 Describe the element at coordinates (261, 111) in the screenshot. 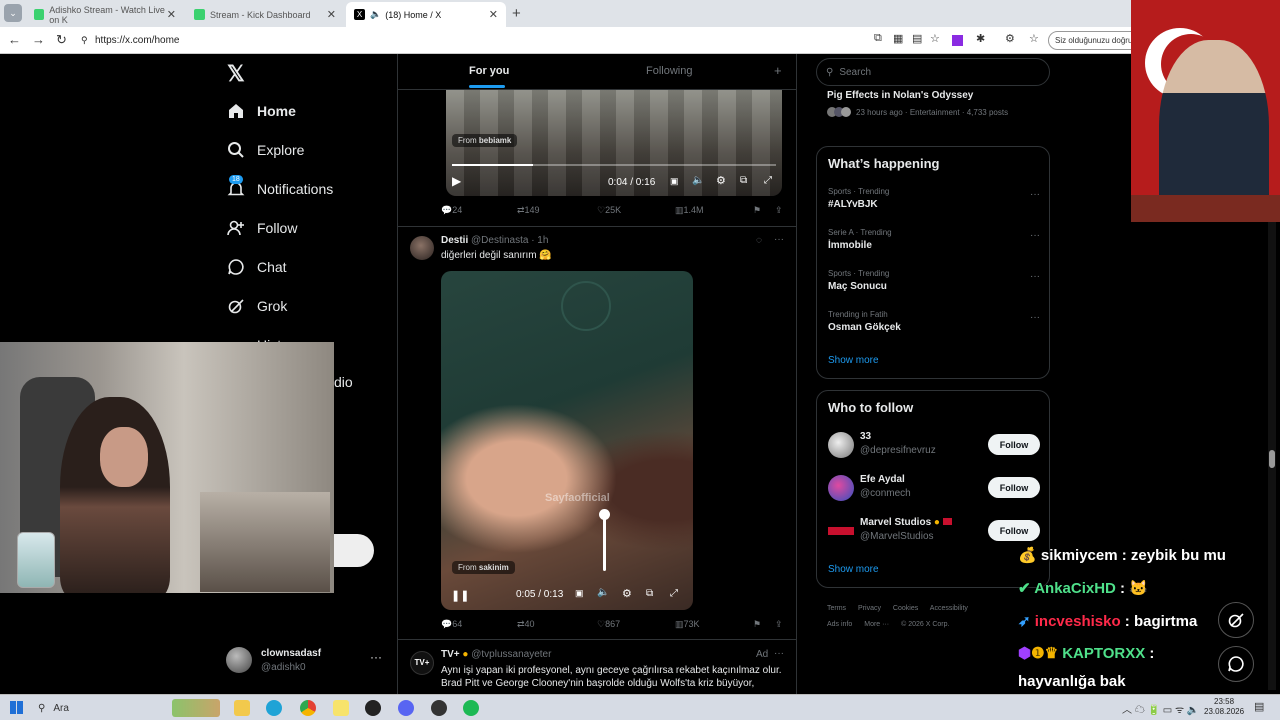

I see `sidebar-item-home: Home` at that location.